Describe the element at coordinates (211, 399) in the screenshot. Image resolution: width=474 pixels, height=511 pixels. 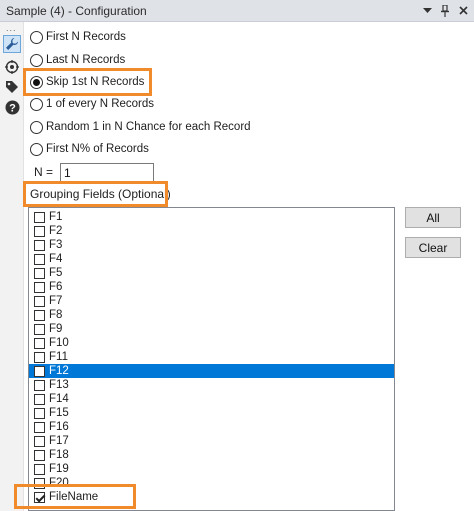
I see `list-item: F14` at that location.